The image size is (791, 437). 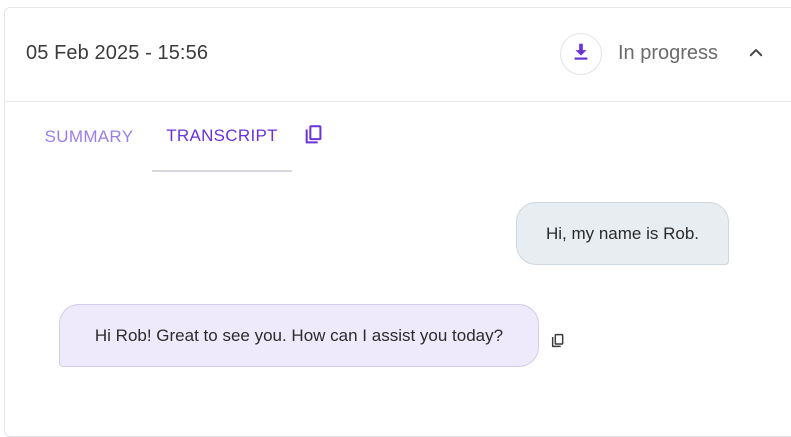 I want to click on collapse-button, so click(x=756, y=55).